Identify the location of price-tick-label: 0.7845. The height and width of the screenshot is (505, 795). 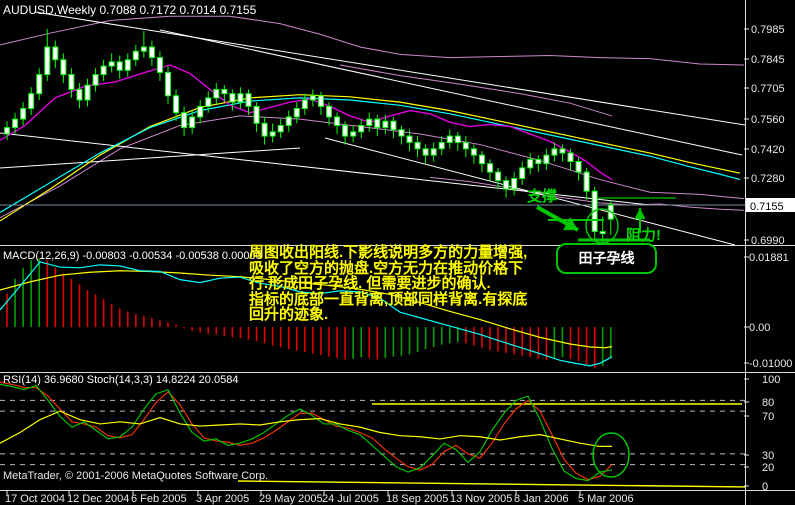
(768, 60).